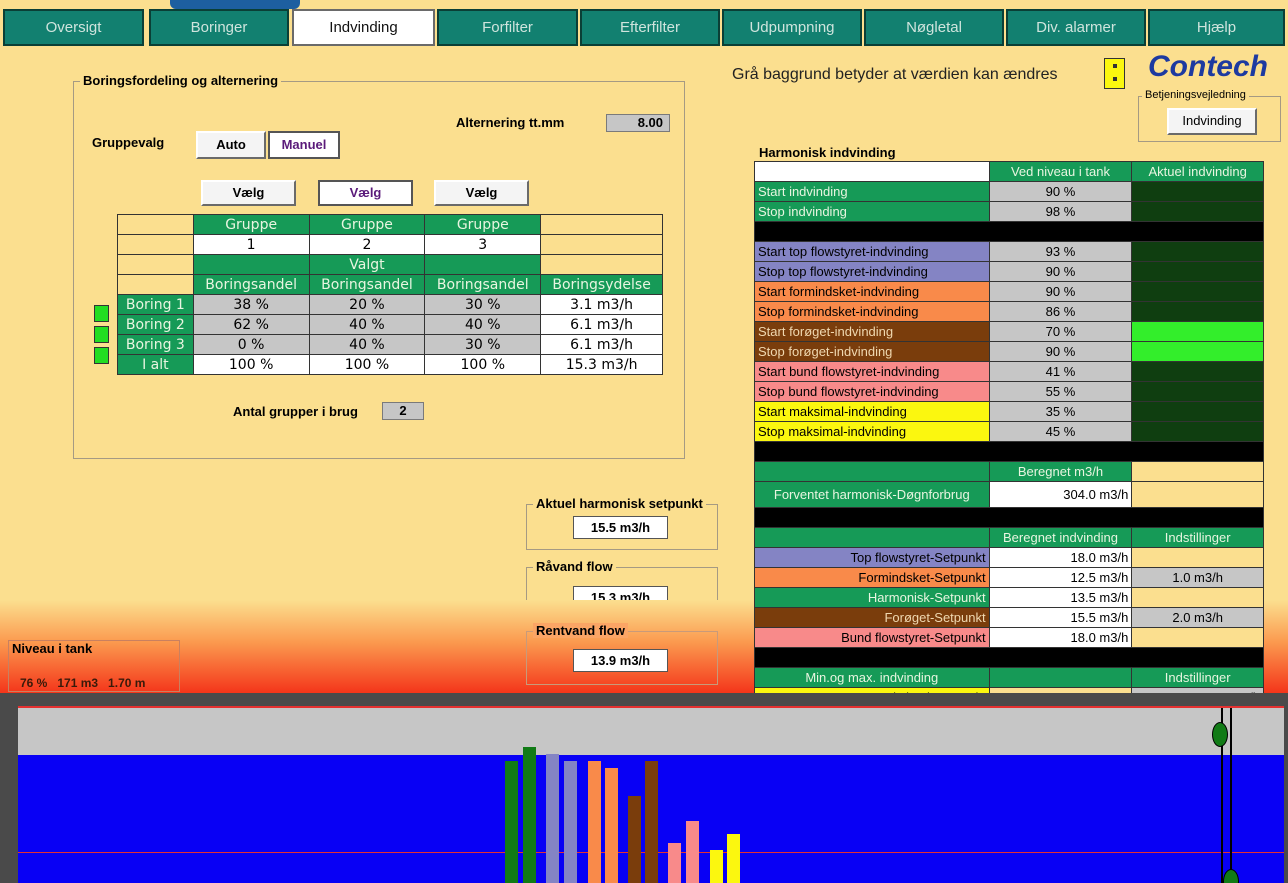  What do you see at coordinates (872, 191) in the screenshot?
I see `row-label: Start indvinding` at bounding box center [872, 191].